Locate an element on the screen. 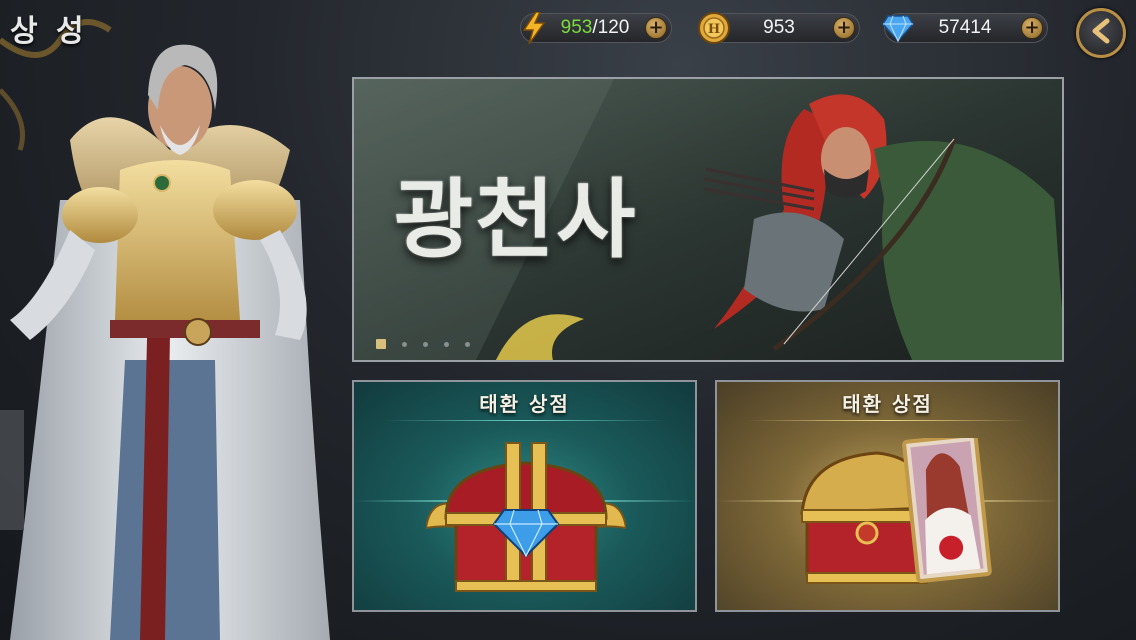  banner-title: 광천사 is located at coordinates (516, 220).